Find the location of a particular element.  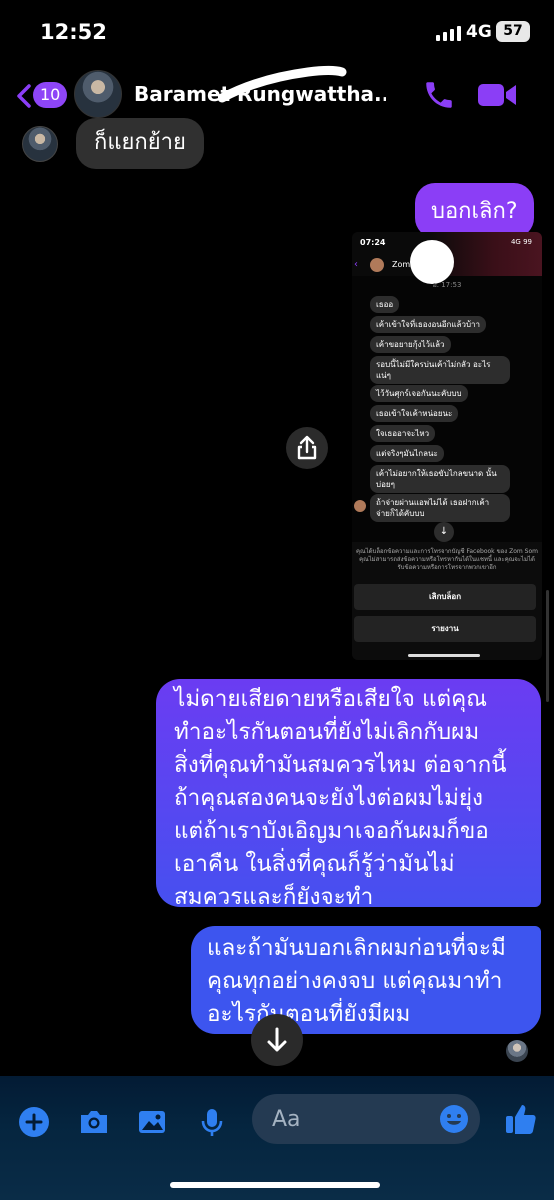

screenshot-home-bar is located at coordinates (444, 655).